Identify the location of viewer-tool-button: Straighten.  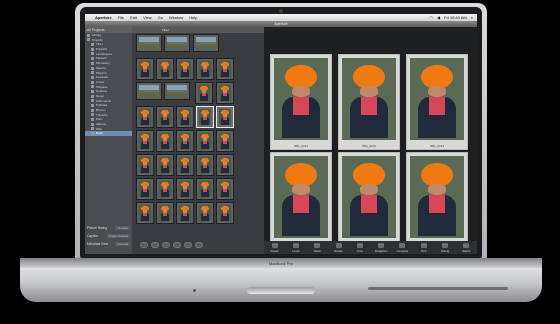
(380, 247).